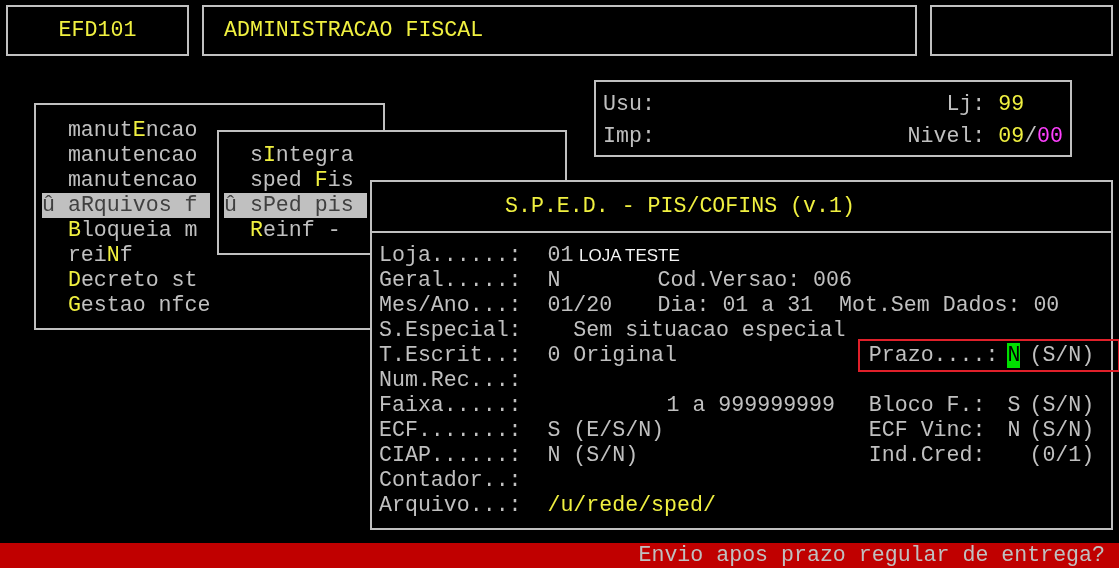 This screenshot has height=568, width=1119. I want to click on program-code: EFD101, so click(97, 30).